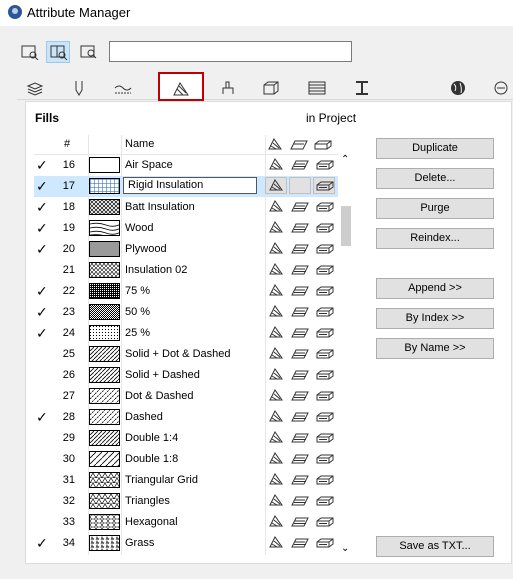 The height and width of the screenshot is (579, 513). I want to click on fill-row: ✓ 17 Rigid Insulation, so click(186, 186).